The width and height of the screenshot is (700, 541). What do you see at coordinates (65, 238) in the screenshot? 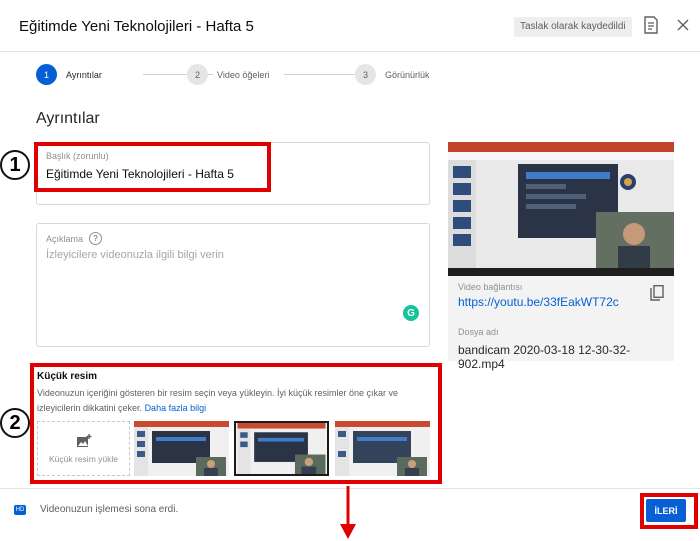
I see `description-label-text: Açıklama` at bounding box center [65, 238].